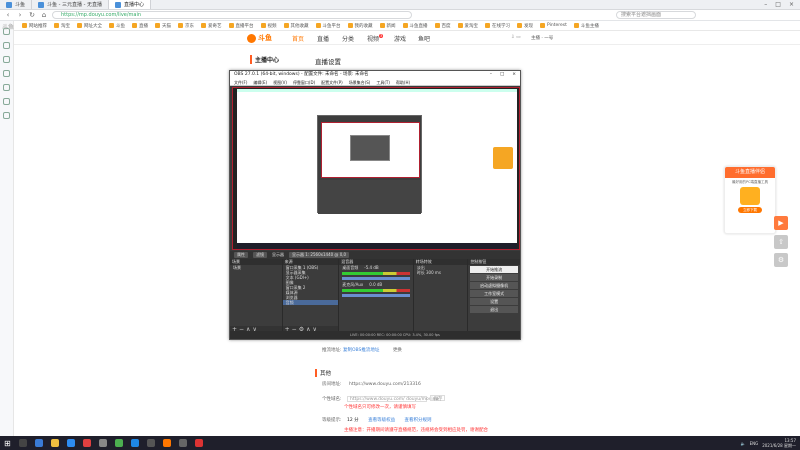 Image resolution: width=800 pixels, height=450 pixels. Describe the element at coordinates (70, 4) in the screenshot. I see `browser-tab: 斗鱼 - 三元直播 - 无直播` at that location.